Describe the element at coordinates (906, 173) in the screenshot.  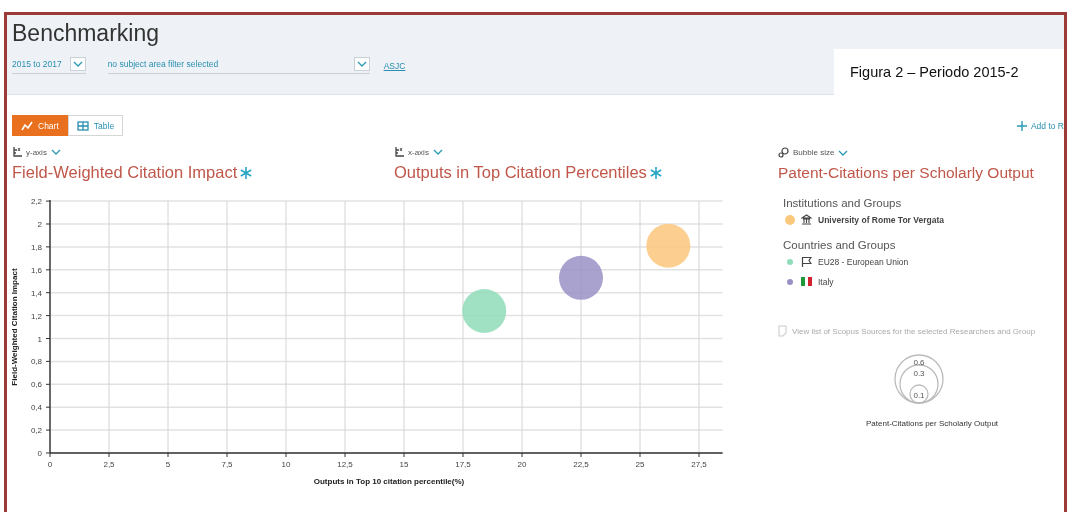
I see `axis-title: Patent-Citations per Scholarly Output` at that location.